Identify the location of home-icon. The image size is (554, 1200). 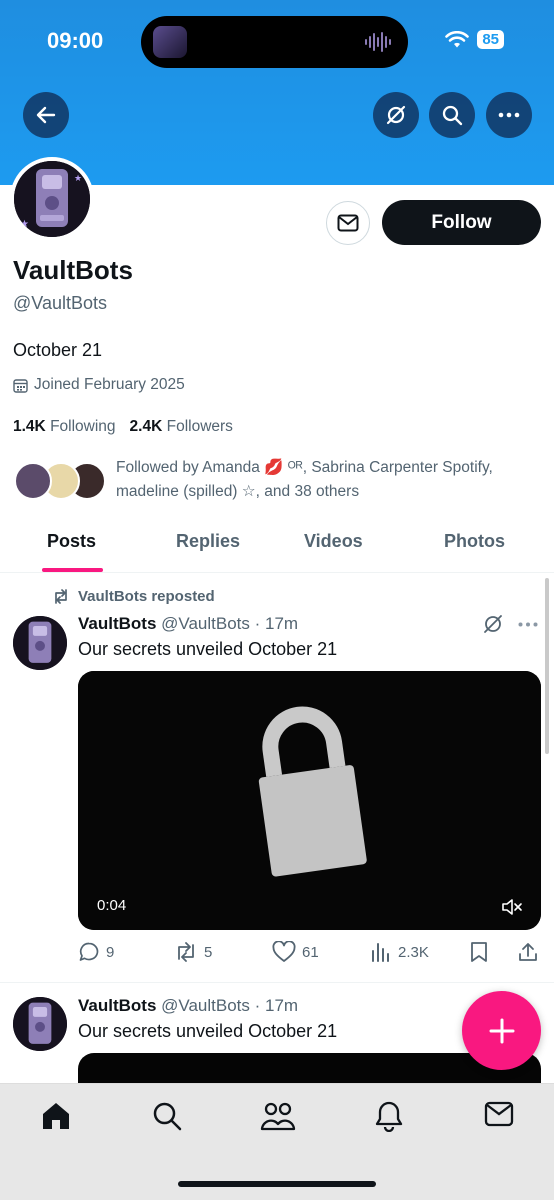
(56, 1116).